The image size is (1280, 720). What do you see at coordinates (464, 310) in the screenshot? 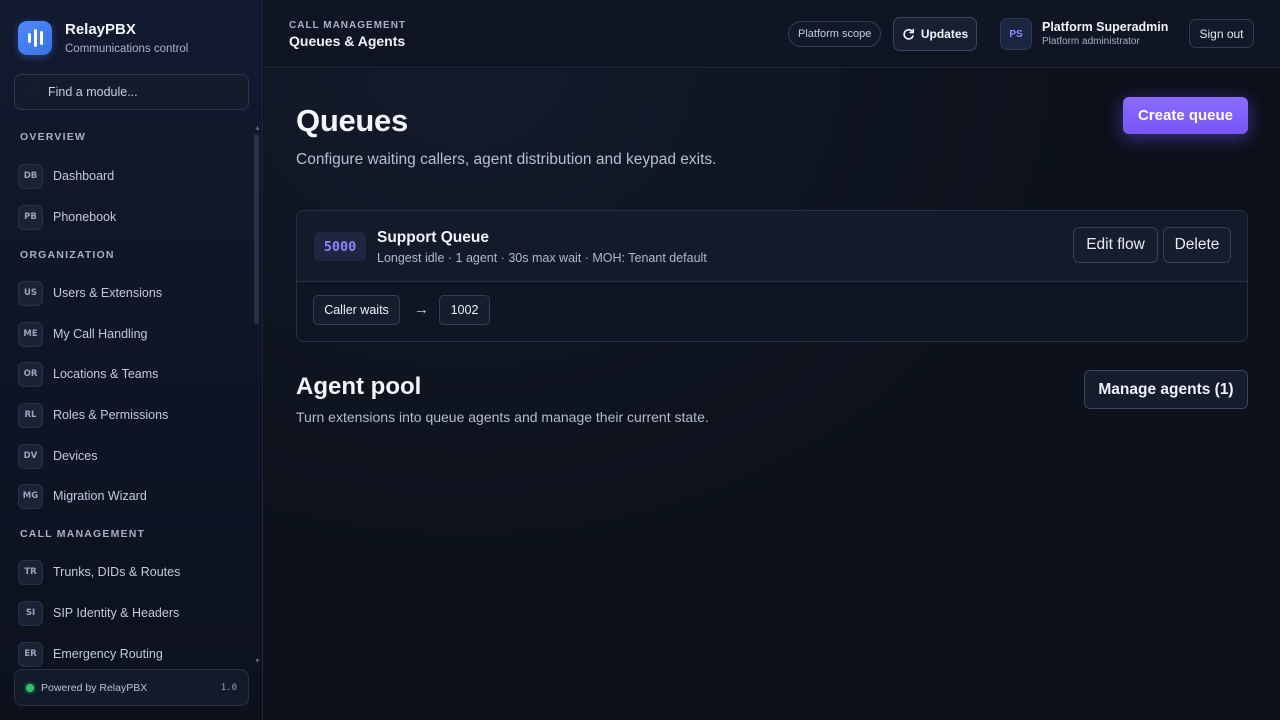
I see `flow-step-target: 1002` at bounding box center [464, 310].